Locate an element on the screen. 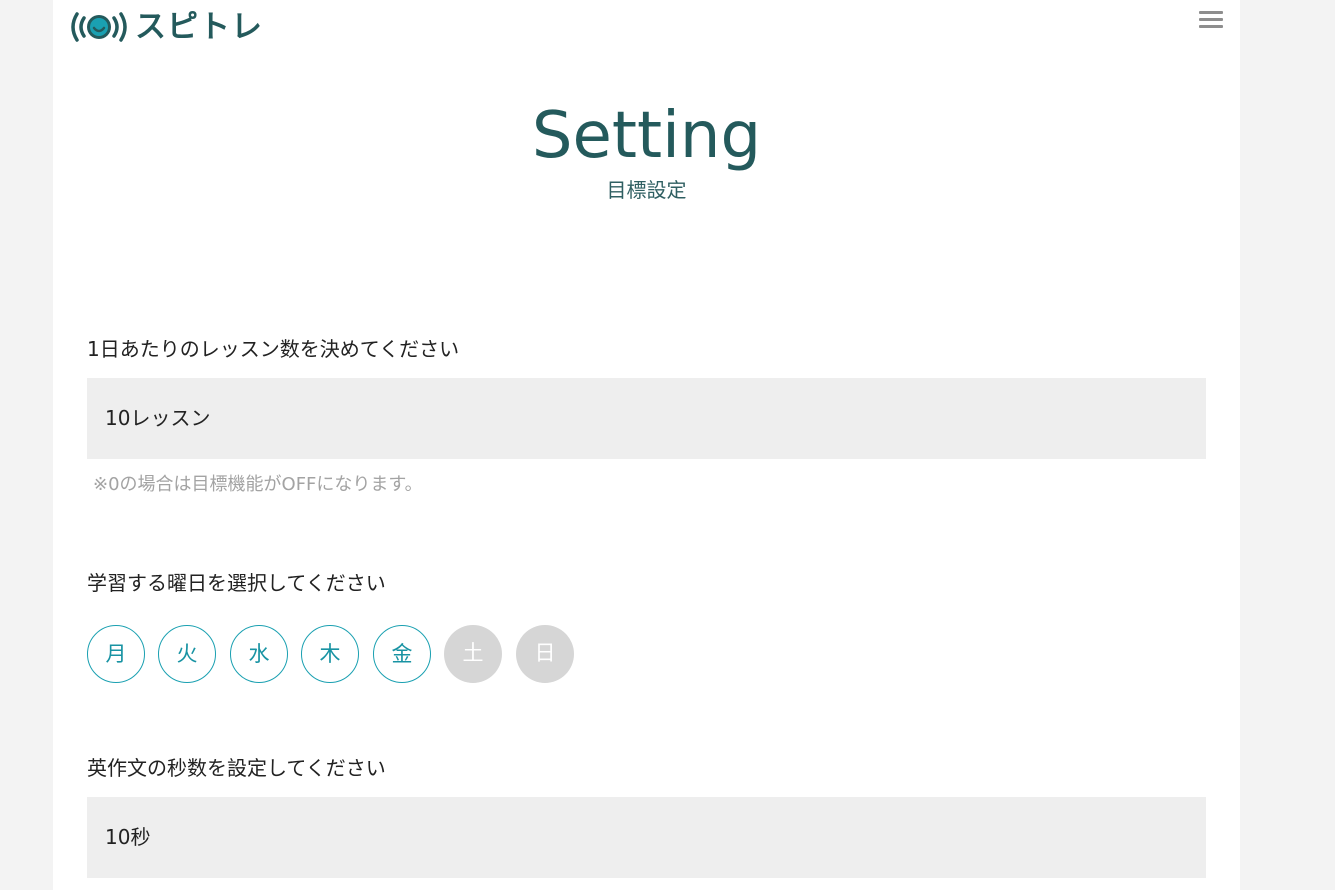 The width and height of the screenshot is (1335, 890). day-toggle-tuesday: 火 is located at coordinates (187, 654).